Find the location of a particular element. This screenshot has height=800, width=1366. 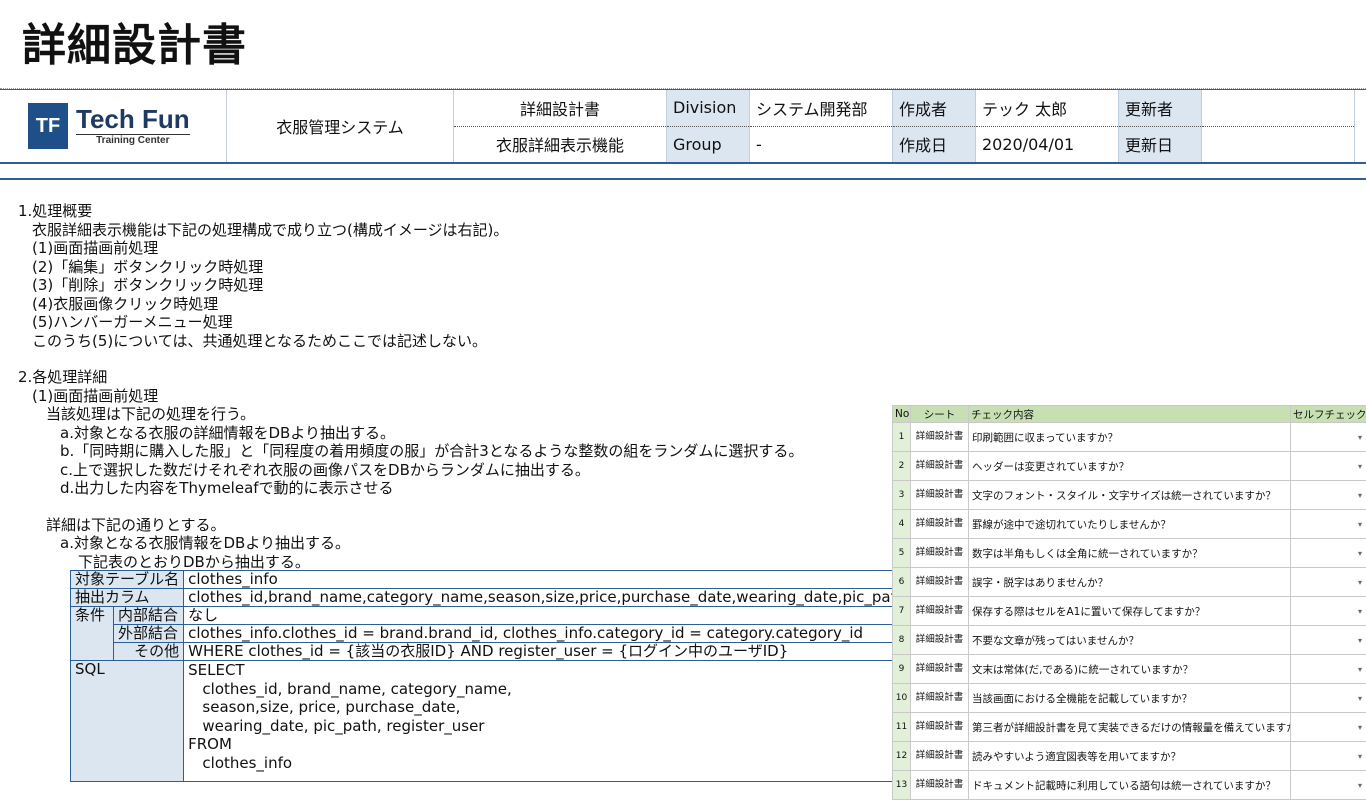

sql-line: clothes_info is located at coordinates (538, 763).